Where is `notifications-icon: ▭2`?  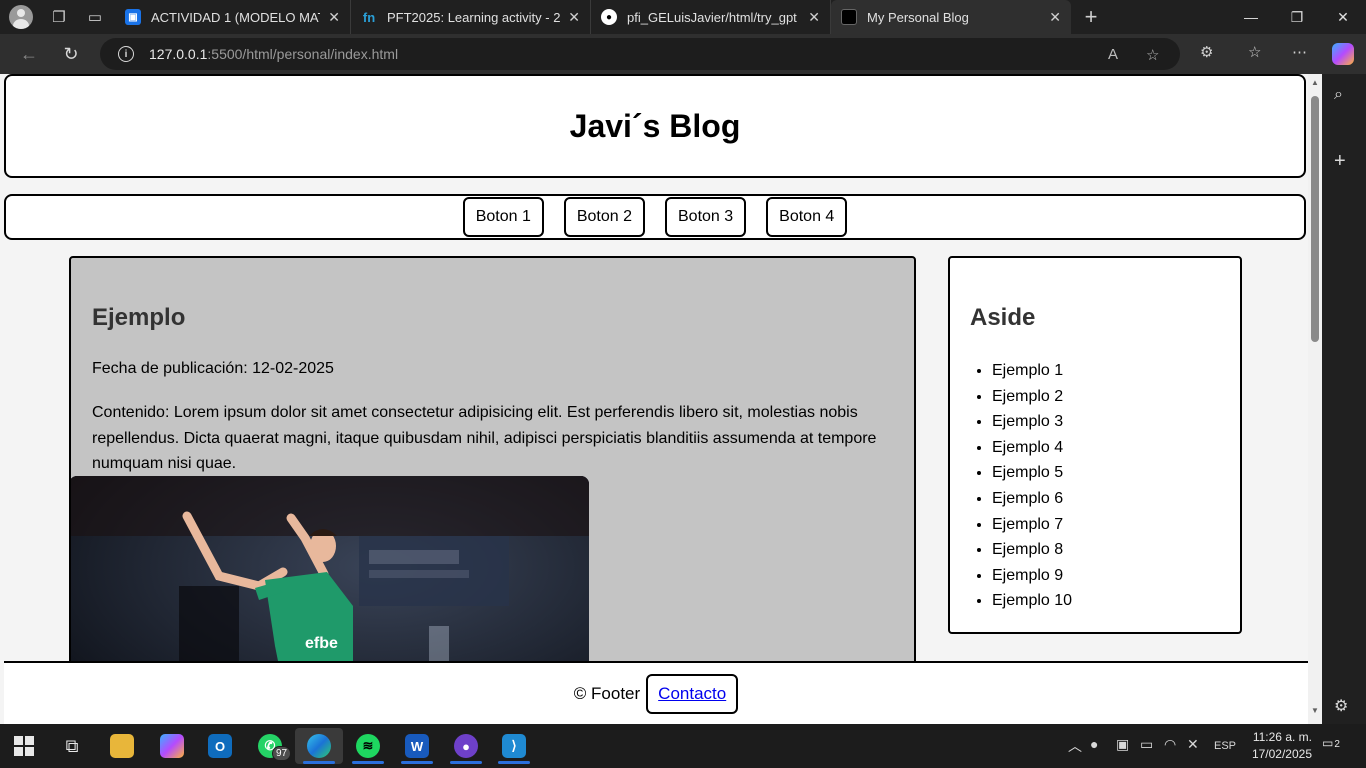
notifications-icon: ▭2 is located at coordinates (1335, 746).